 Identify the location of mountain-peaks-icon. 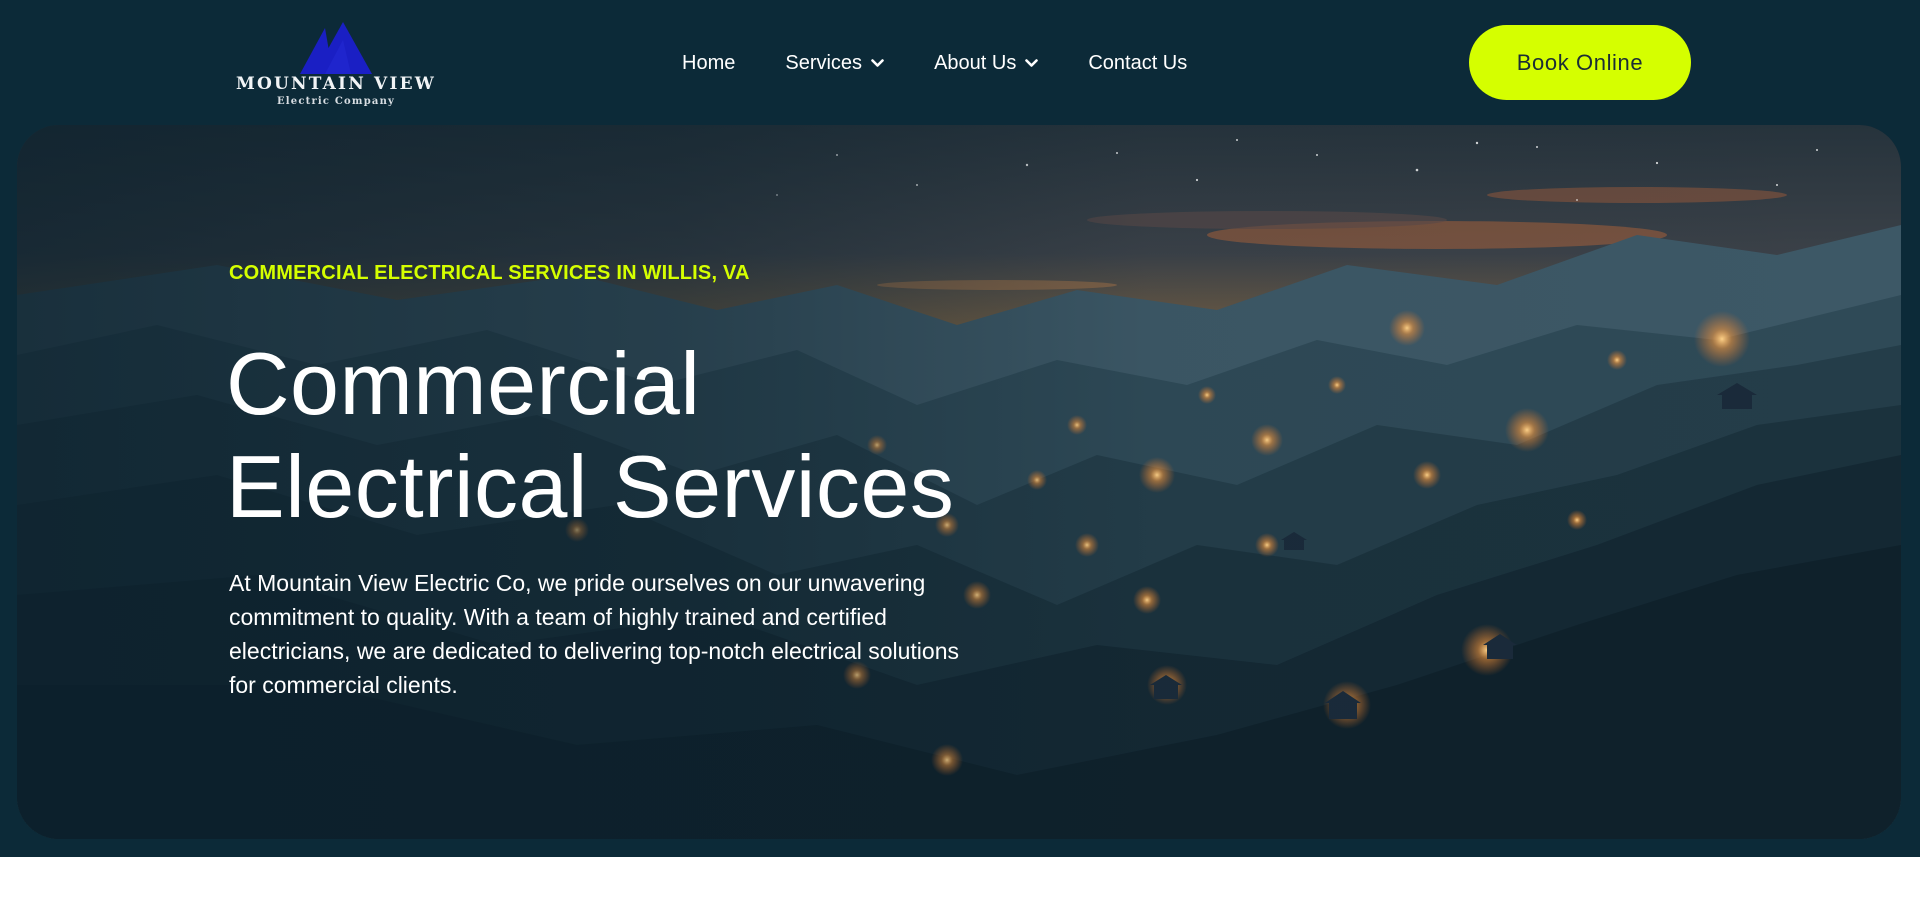
(336, 48).